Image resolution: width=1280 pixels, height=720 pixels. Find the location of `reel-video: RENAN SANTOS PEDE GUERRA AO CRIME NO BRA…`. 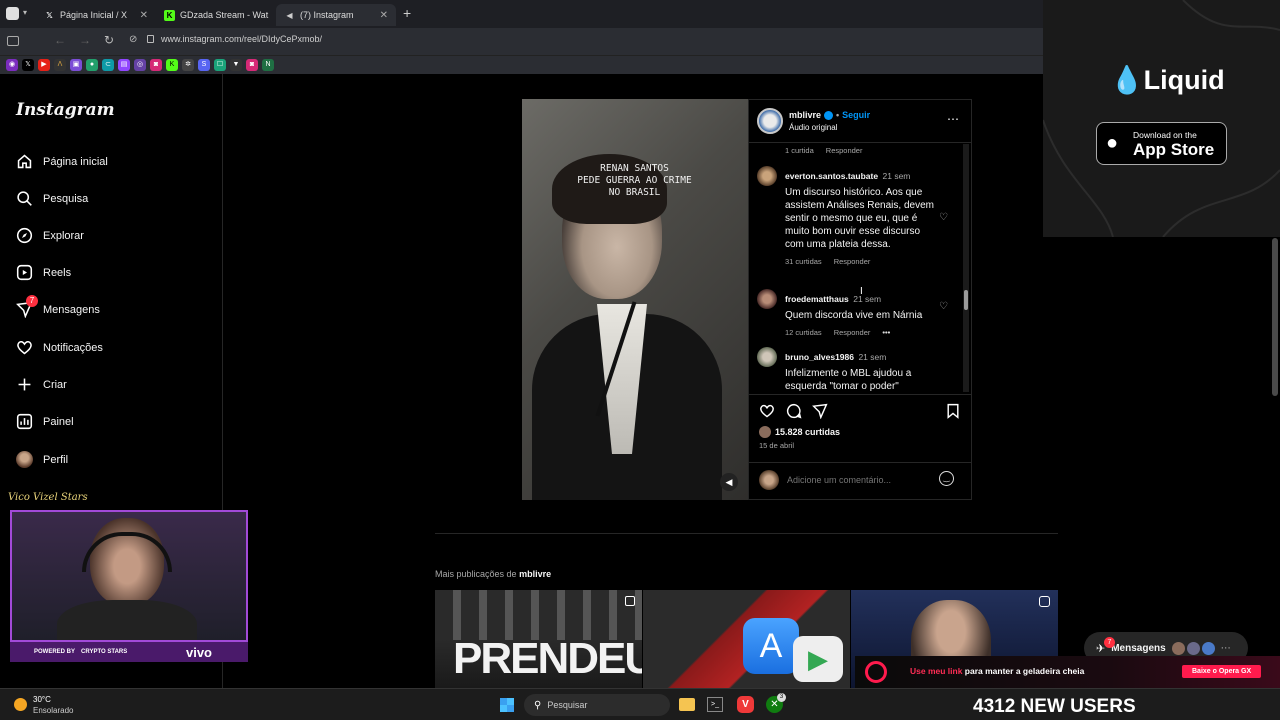

reel-video: RENAN SANTOS PEDE GUERRA AO CRIME NO BRA… is located at coordinates (635, 299).